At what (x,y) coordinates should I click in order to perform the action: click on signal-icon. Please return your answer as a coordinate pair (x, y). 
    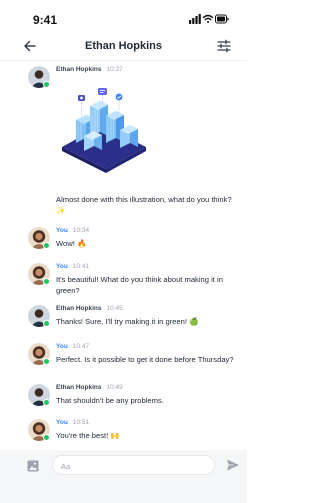
    Looking at the image, I should click on (195, 19).